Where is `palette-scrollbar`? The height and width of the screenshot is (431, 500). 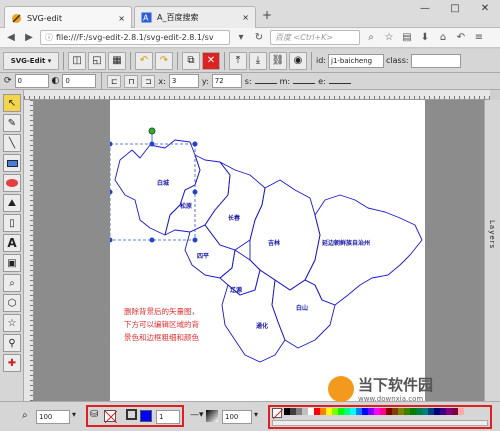 palette-scrollbar is located at coordinates (380, 423).